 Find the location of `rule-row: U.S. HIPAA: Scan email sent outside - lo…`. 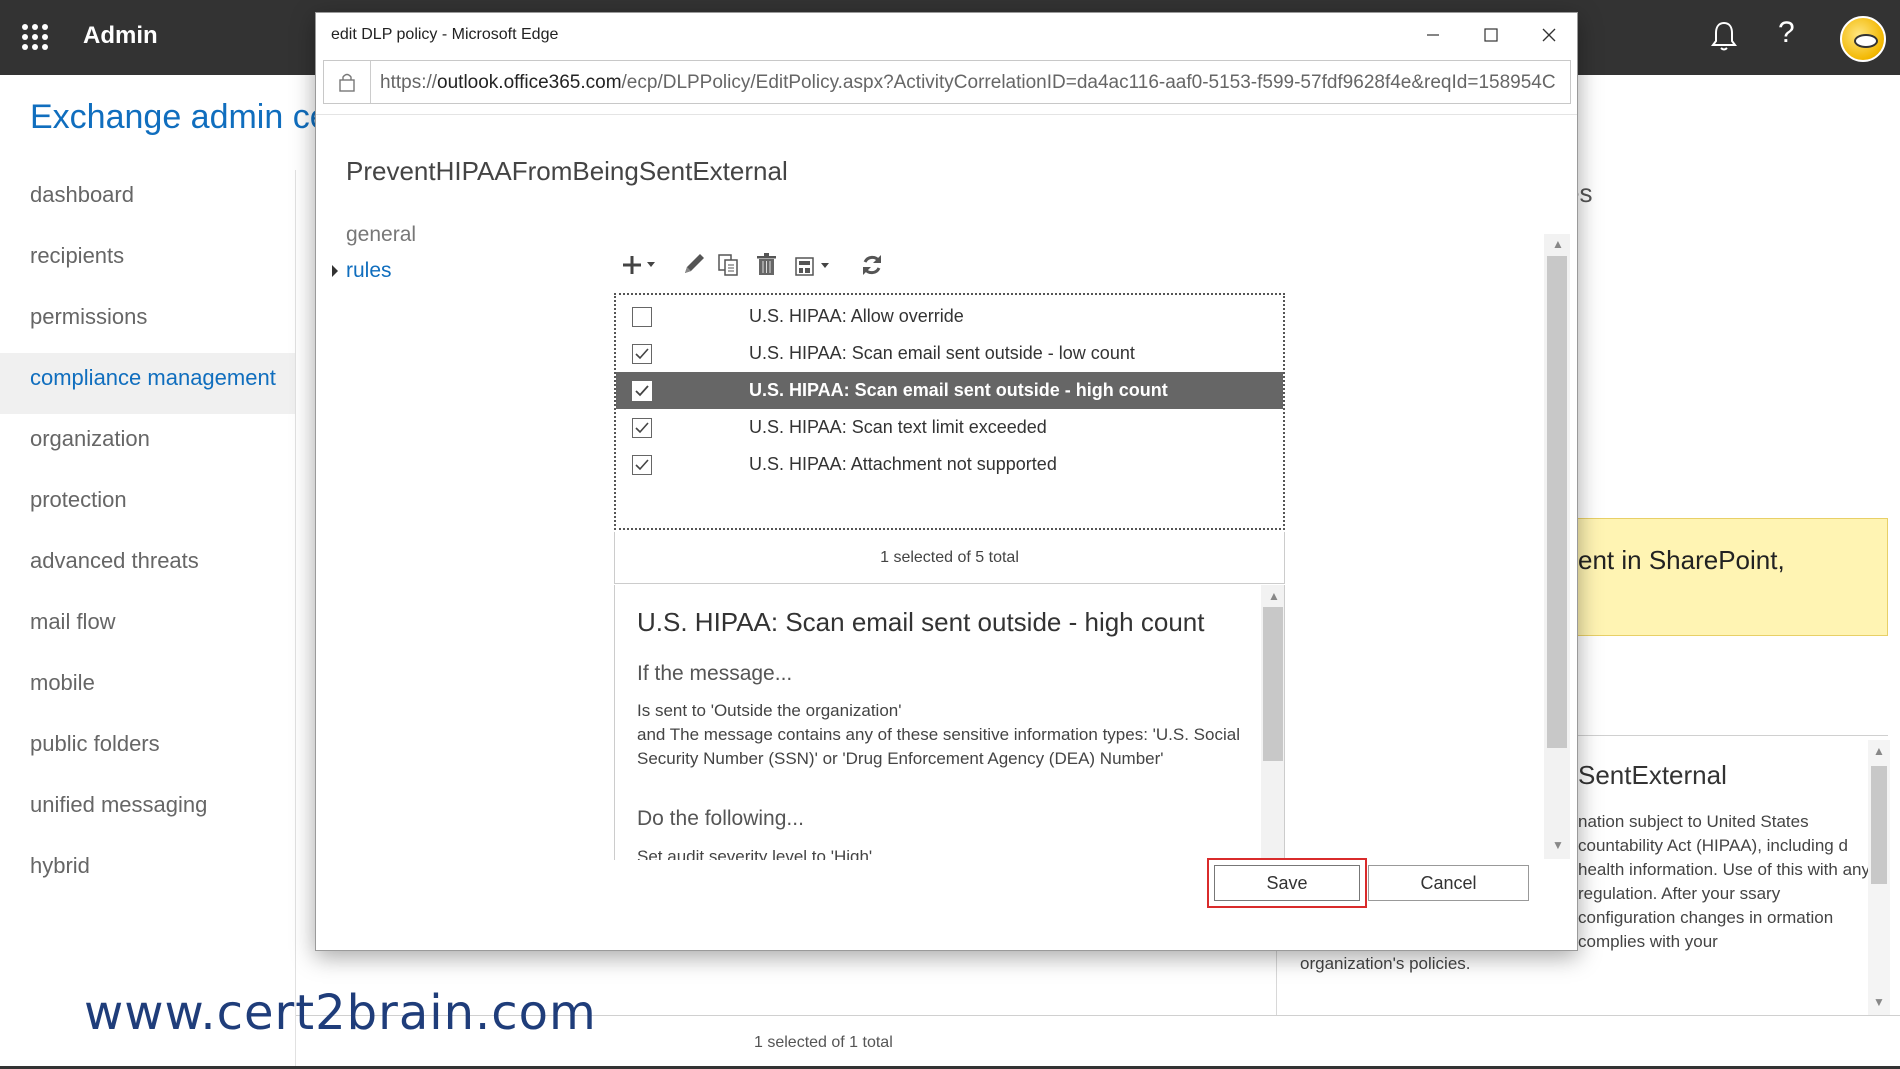

rule-row: U.S. HIPAA: Scan email sent outside - lo… is located at coordinates (949, 353).